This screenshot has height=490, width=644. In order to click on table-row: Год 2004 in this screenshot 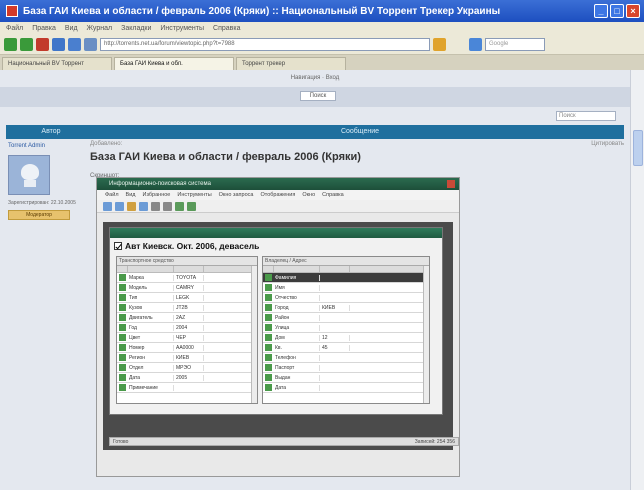, I will do `click(187, 328)`.